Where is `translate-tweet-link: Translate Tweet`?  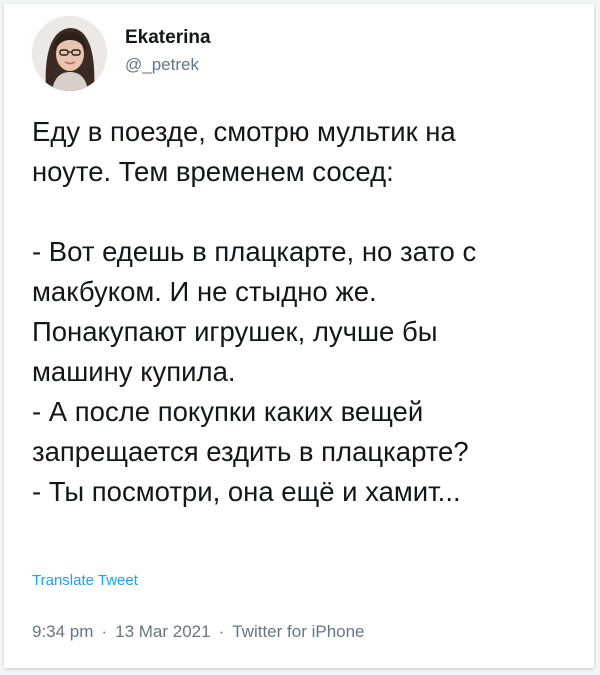 translate-tweet-link: Translate Tweet is located at coordinates (85, 580).